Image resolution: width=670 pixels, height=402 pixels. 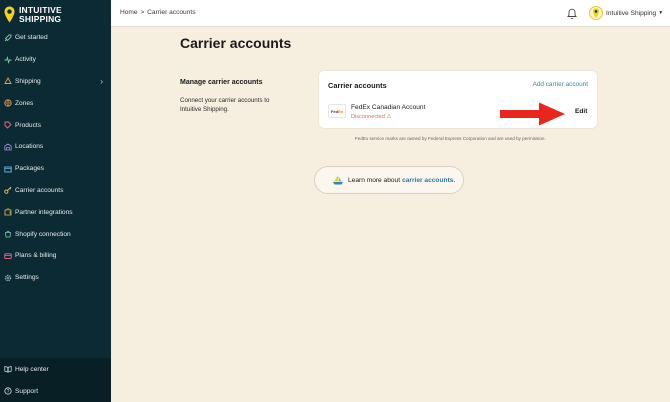 I want to click on billing-icon, so click(x=8, y=256).